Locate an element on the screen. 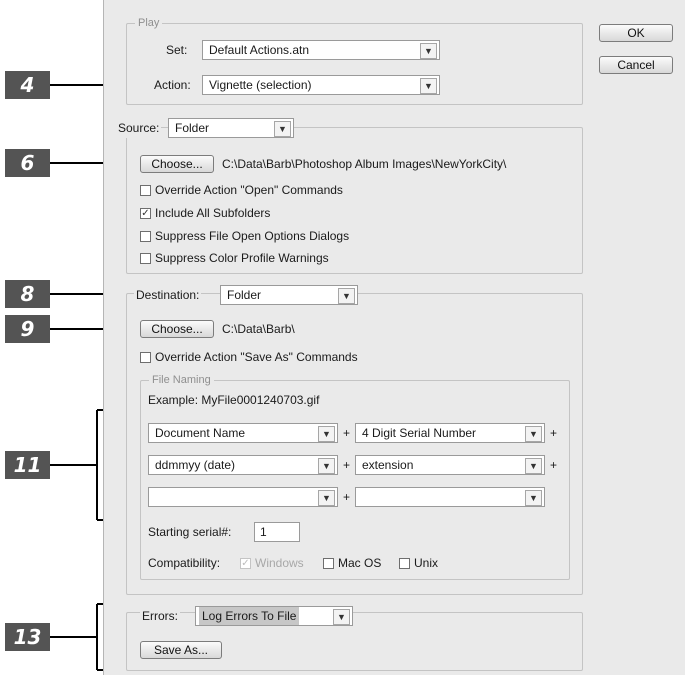  destination-path: C:\Data\Barb\ is located at coordinates (258, 329).